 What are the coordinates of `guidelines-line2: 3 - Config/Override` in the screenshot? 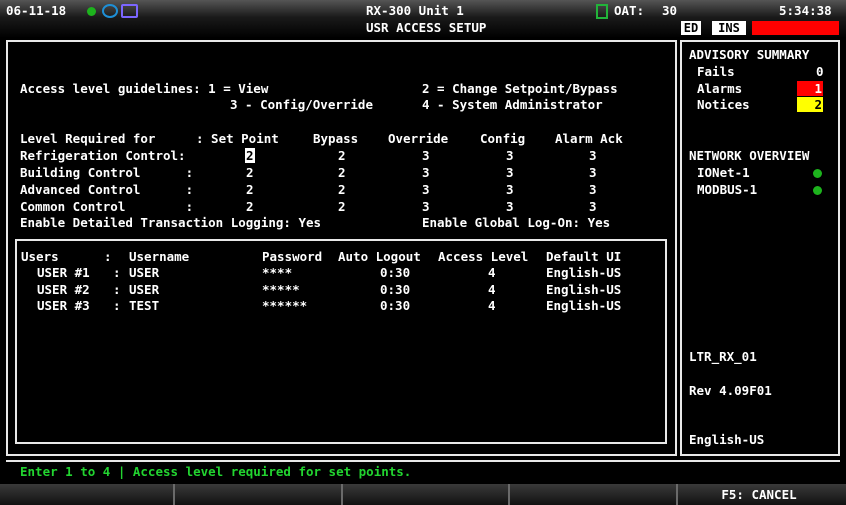 It's located at (301, 104).